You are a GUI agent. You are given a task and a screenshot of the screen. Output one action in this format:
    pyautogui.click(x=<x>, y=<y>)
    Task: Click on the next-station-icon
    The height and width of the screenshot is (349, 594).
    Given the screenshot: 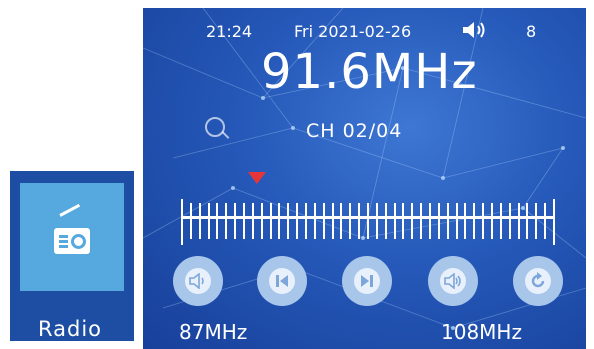 What is the action you would take?
    pyautogui.click(x=367, y=281)
    